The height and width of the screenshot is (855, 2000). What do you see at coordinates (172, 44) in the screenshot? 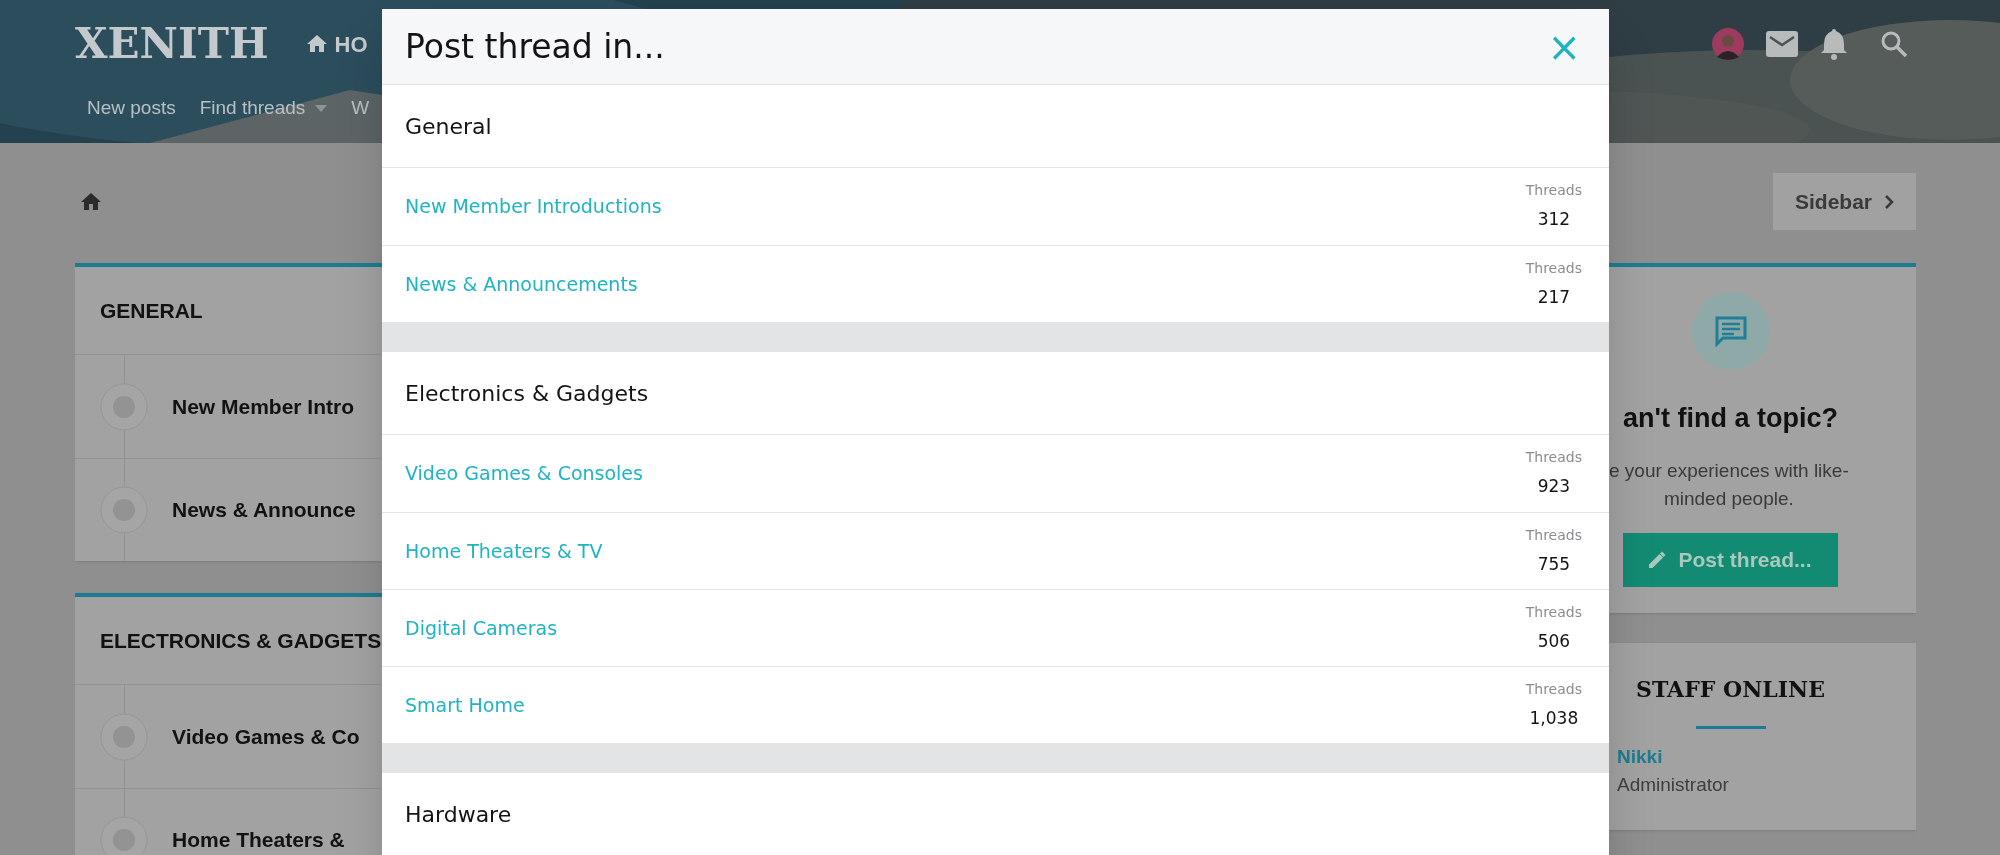
I see `site-logo: XENITH` at bounding box center [172, 44].